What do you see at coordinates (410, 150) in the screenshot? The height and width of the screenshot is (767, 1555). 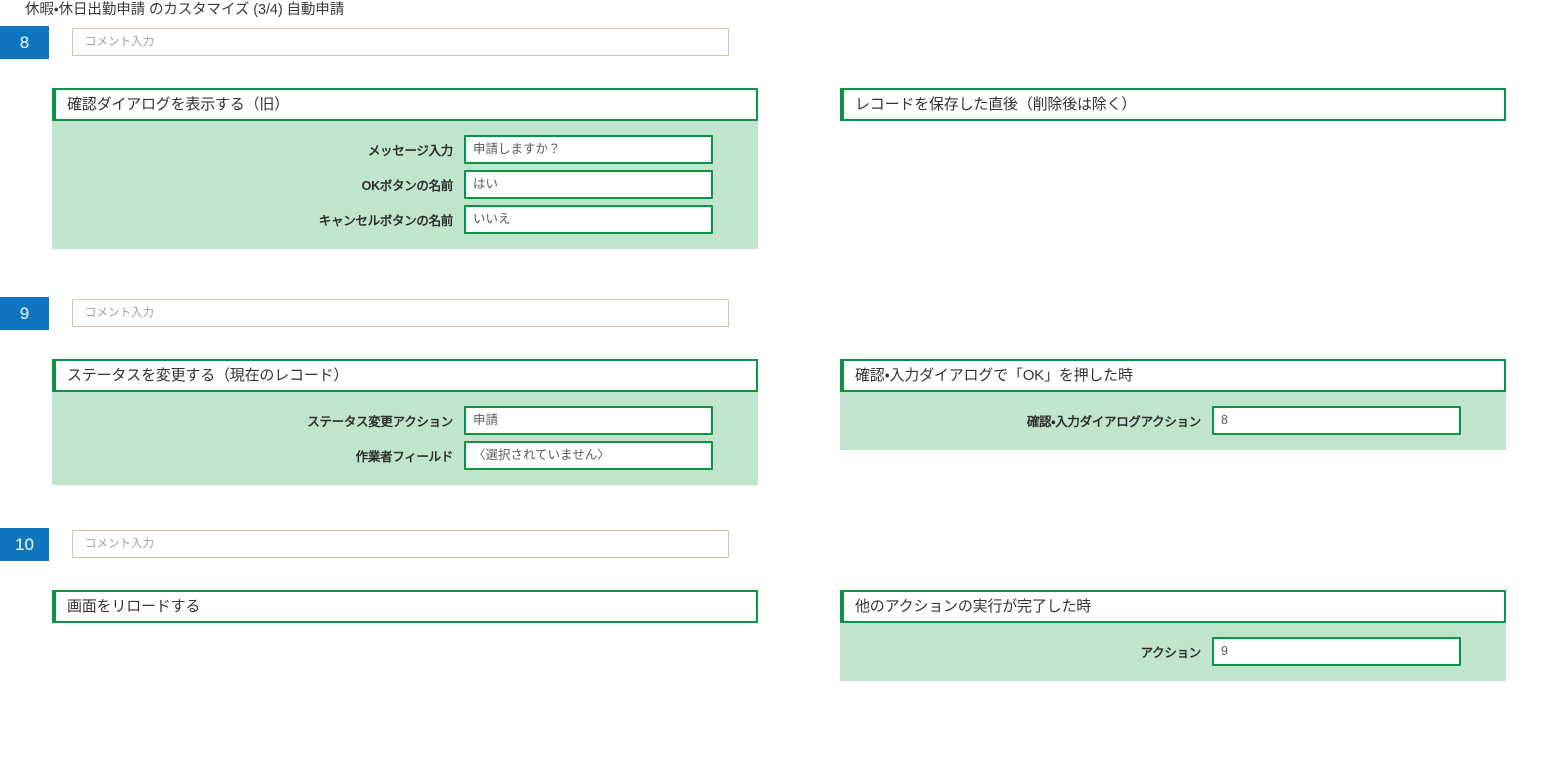 I see `field-label: メッセージ入力` at bounding box center [410, 150].